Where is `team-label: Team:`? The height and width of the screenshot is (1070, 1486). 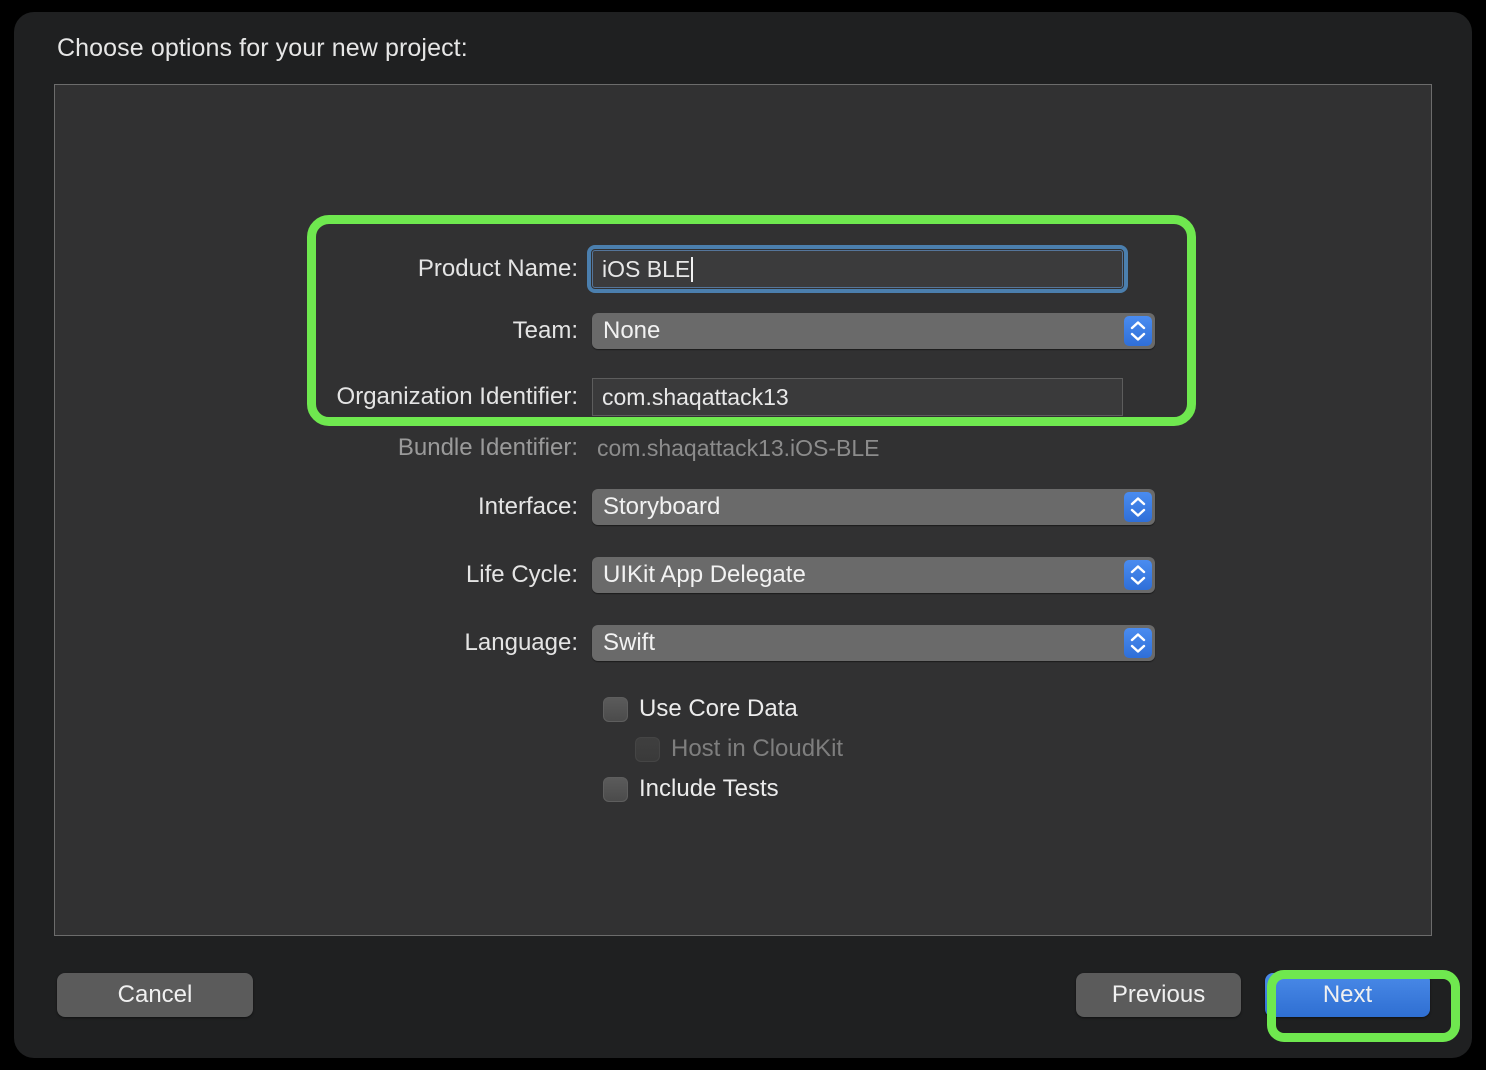
team-label: Team: is located at coordinates (545, 330).